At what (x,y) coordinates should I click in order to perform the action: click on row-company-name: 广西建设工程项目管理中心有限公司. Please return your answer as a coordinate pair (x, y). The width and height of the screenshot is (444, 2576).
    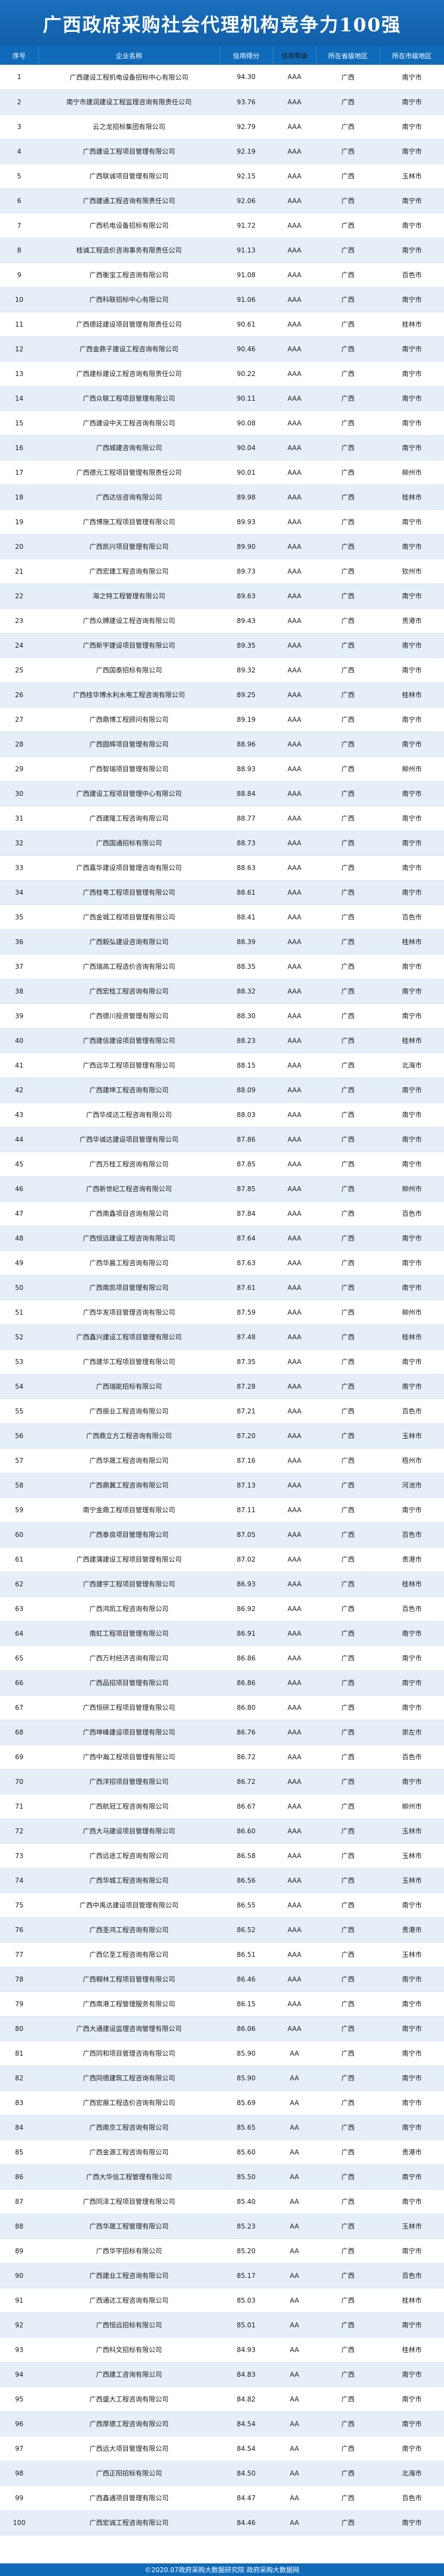
    Looking at the image, I should click on (129, 793).